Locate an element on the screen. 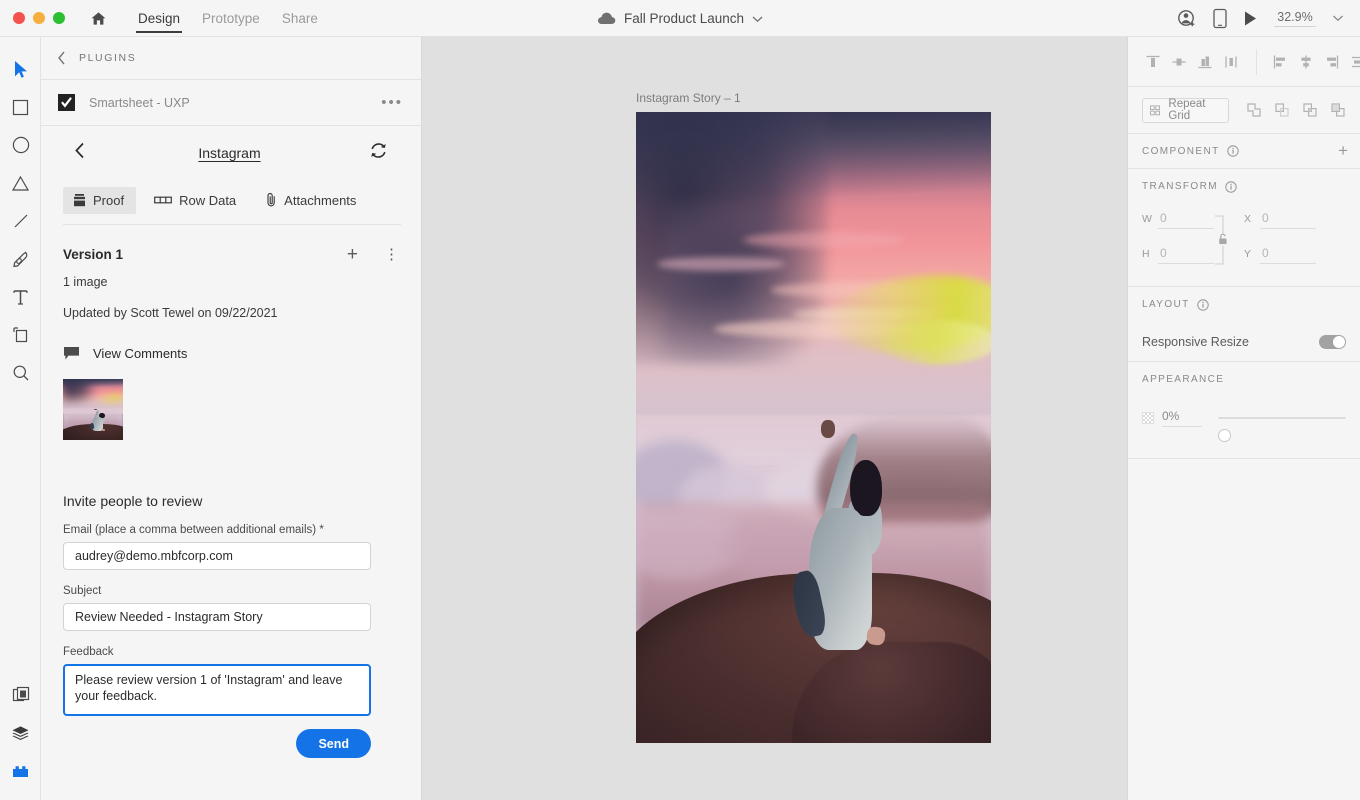 This screenshot has width=1360, height=800. opacity-slider is located at coordinates (1282, 426).